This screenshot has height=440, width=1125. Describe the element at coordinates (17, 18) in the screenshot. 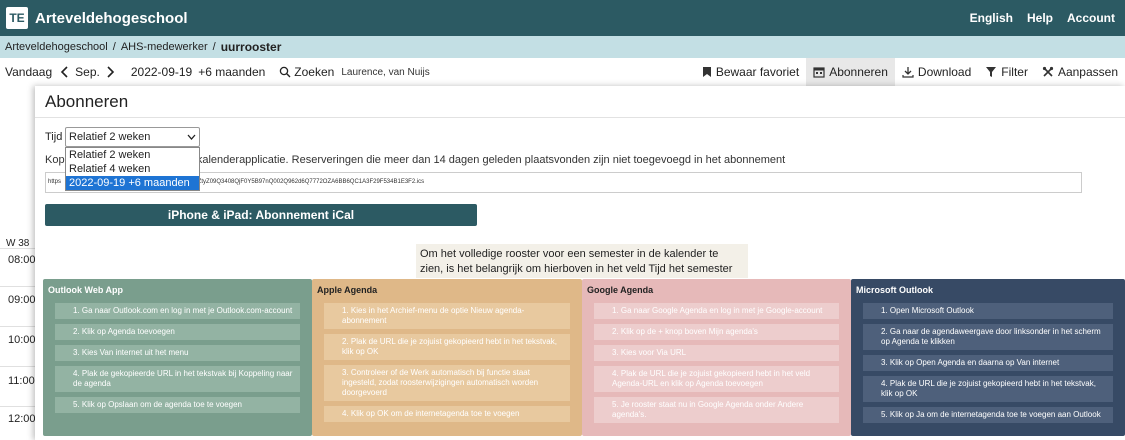

I see `logo: TE` at that location.